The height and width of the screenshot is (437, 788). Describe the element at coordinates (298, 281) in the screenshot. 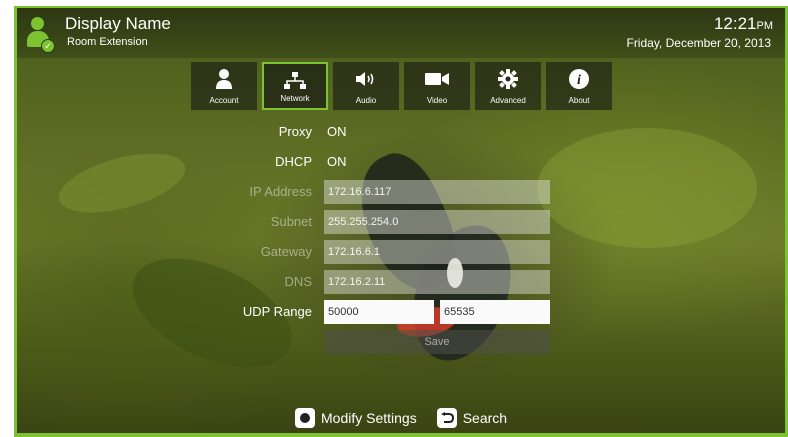

I see `dns-label: DNS` at that location.